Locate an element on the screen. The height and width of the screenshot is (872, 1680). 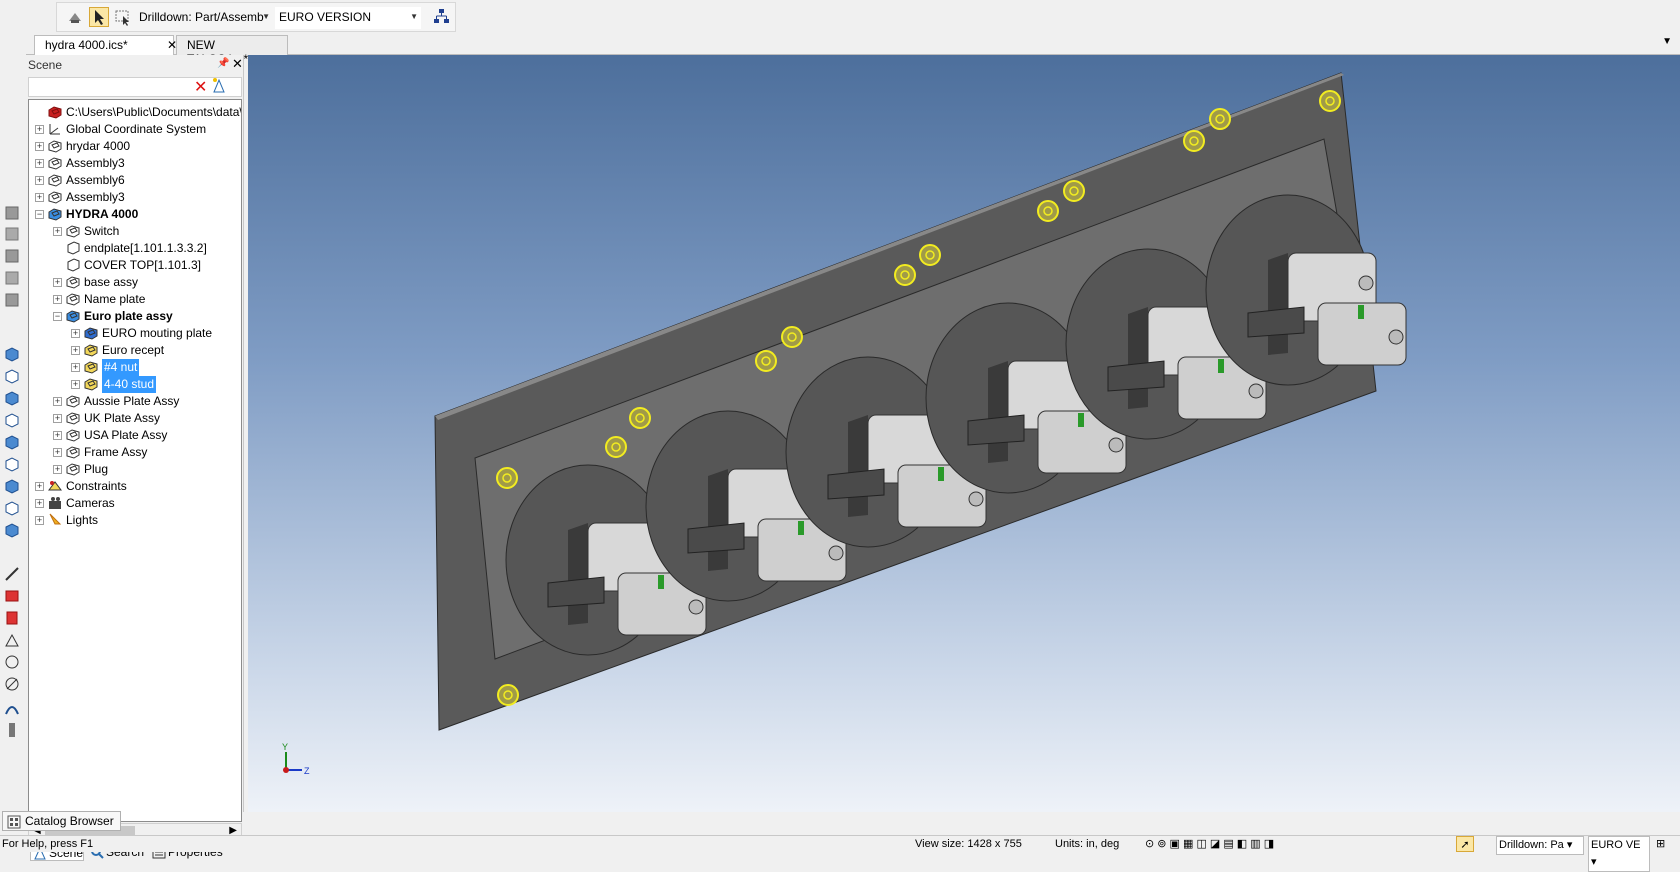
left-tool-strip is located at coordinates (12, 480).